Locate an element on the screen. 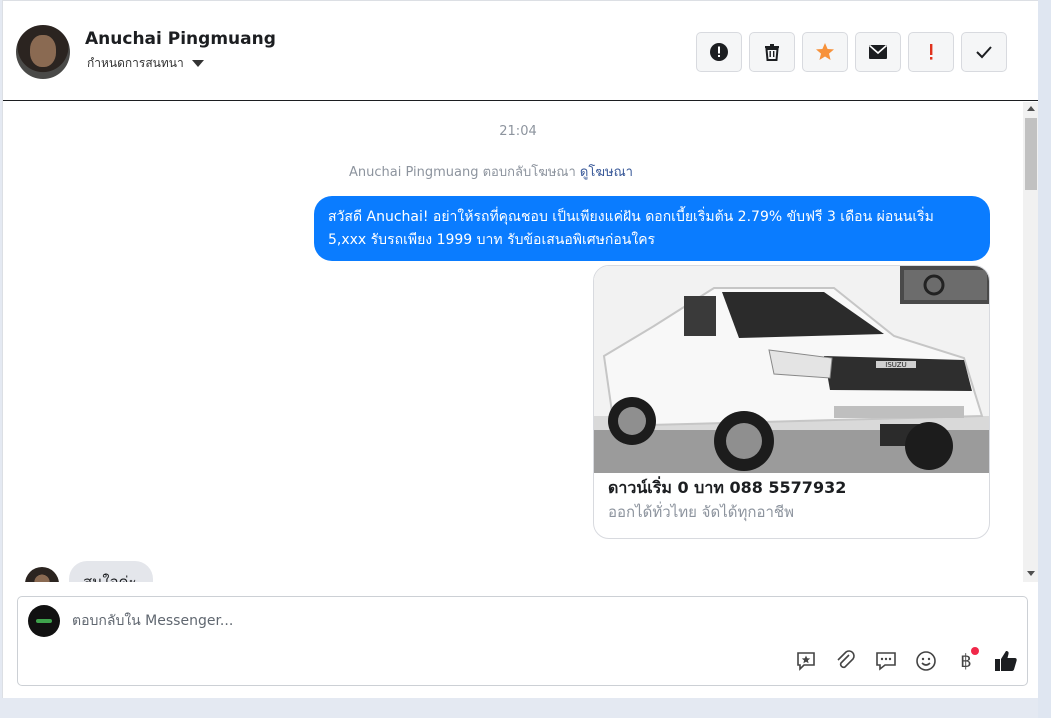  mark-done-button is located at coordinates (984, 52).